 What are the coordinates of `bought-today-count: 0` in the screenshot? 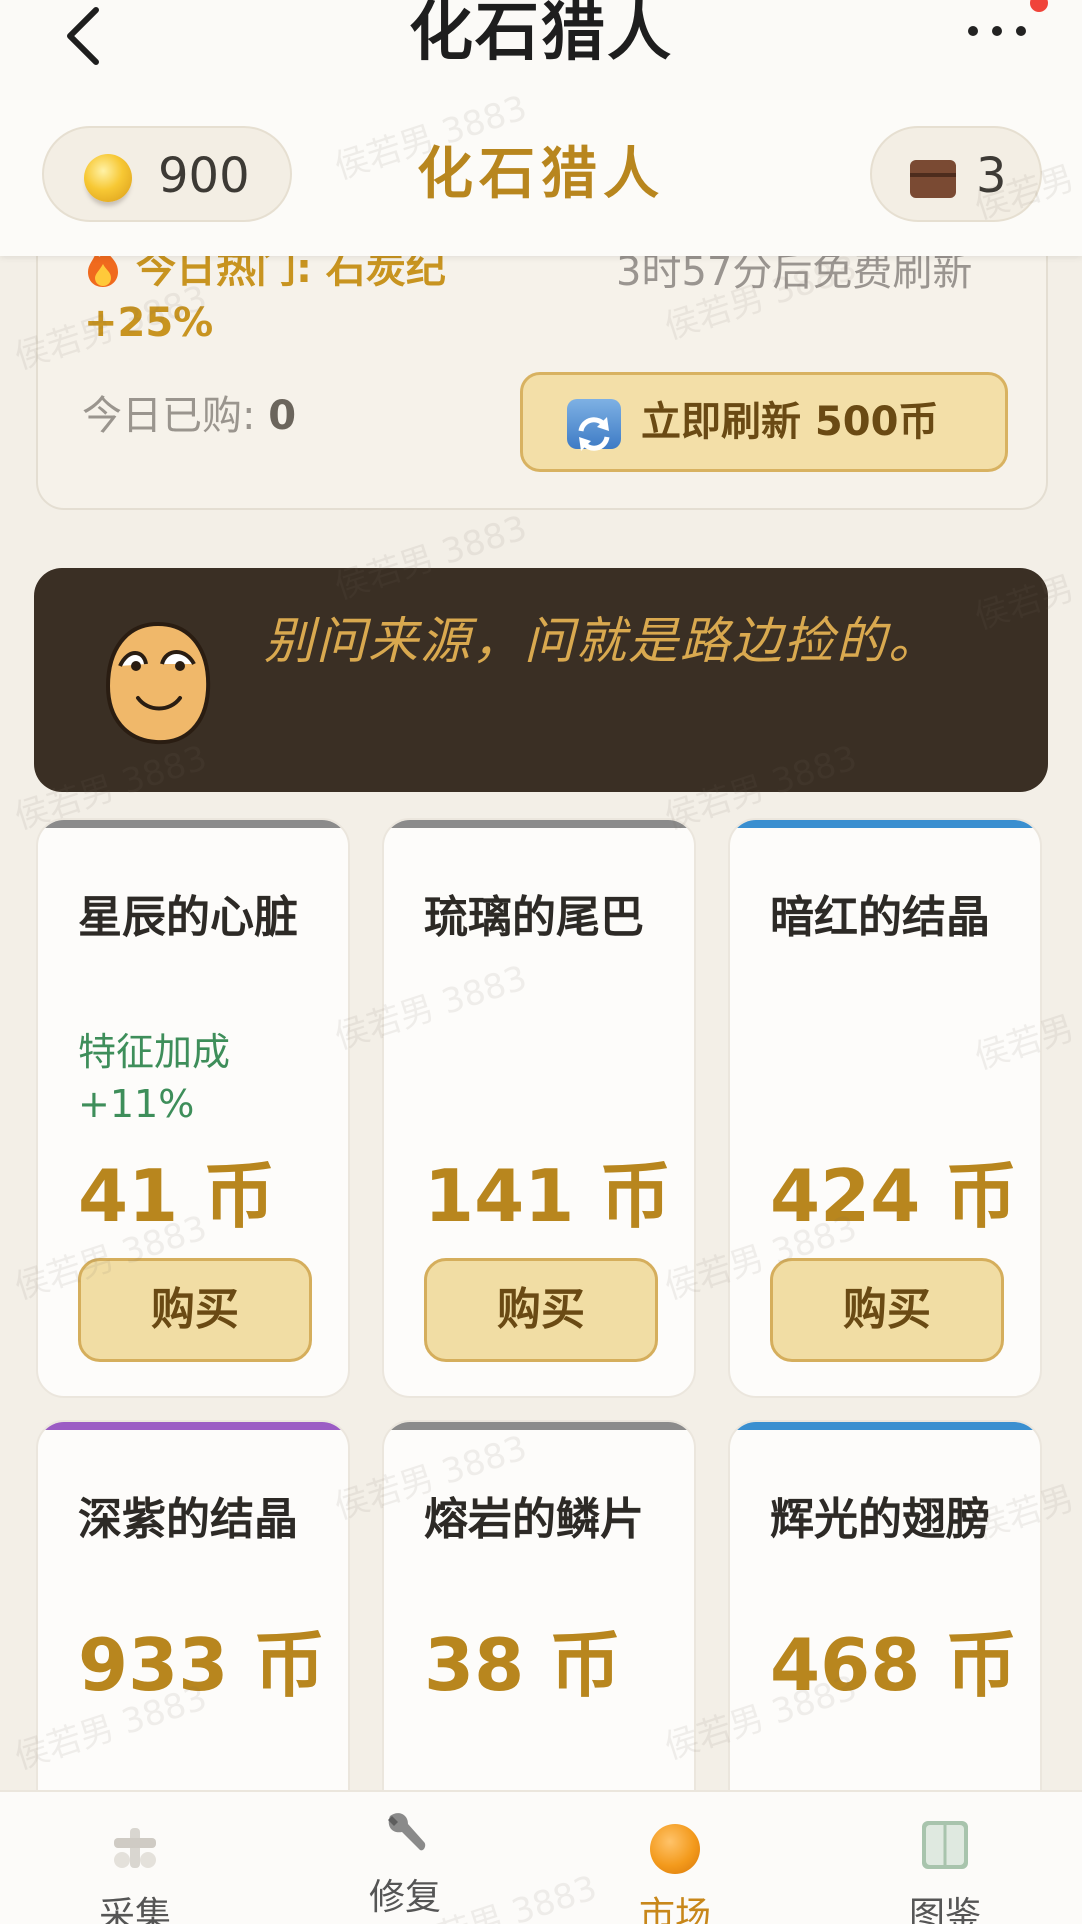 It's located at (282, 416).